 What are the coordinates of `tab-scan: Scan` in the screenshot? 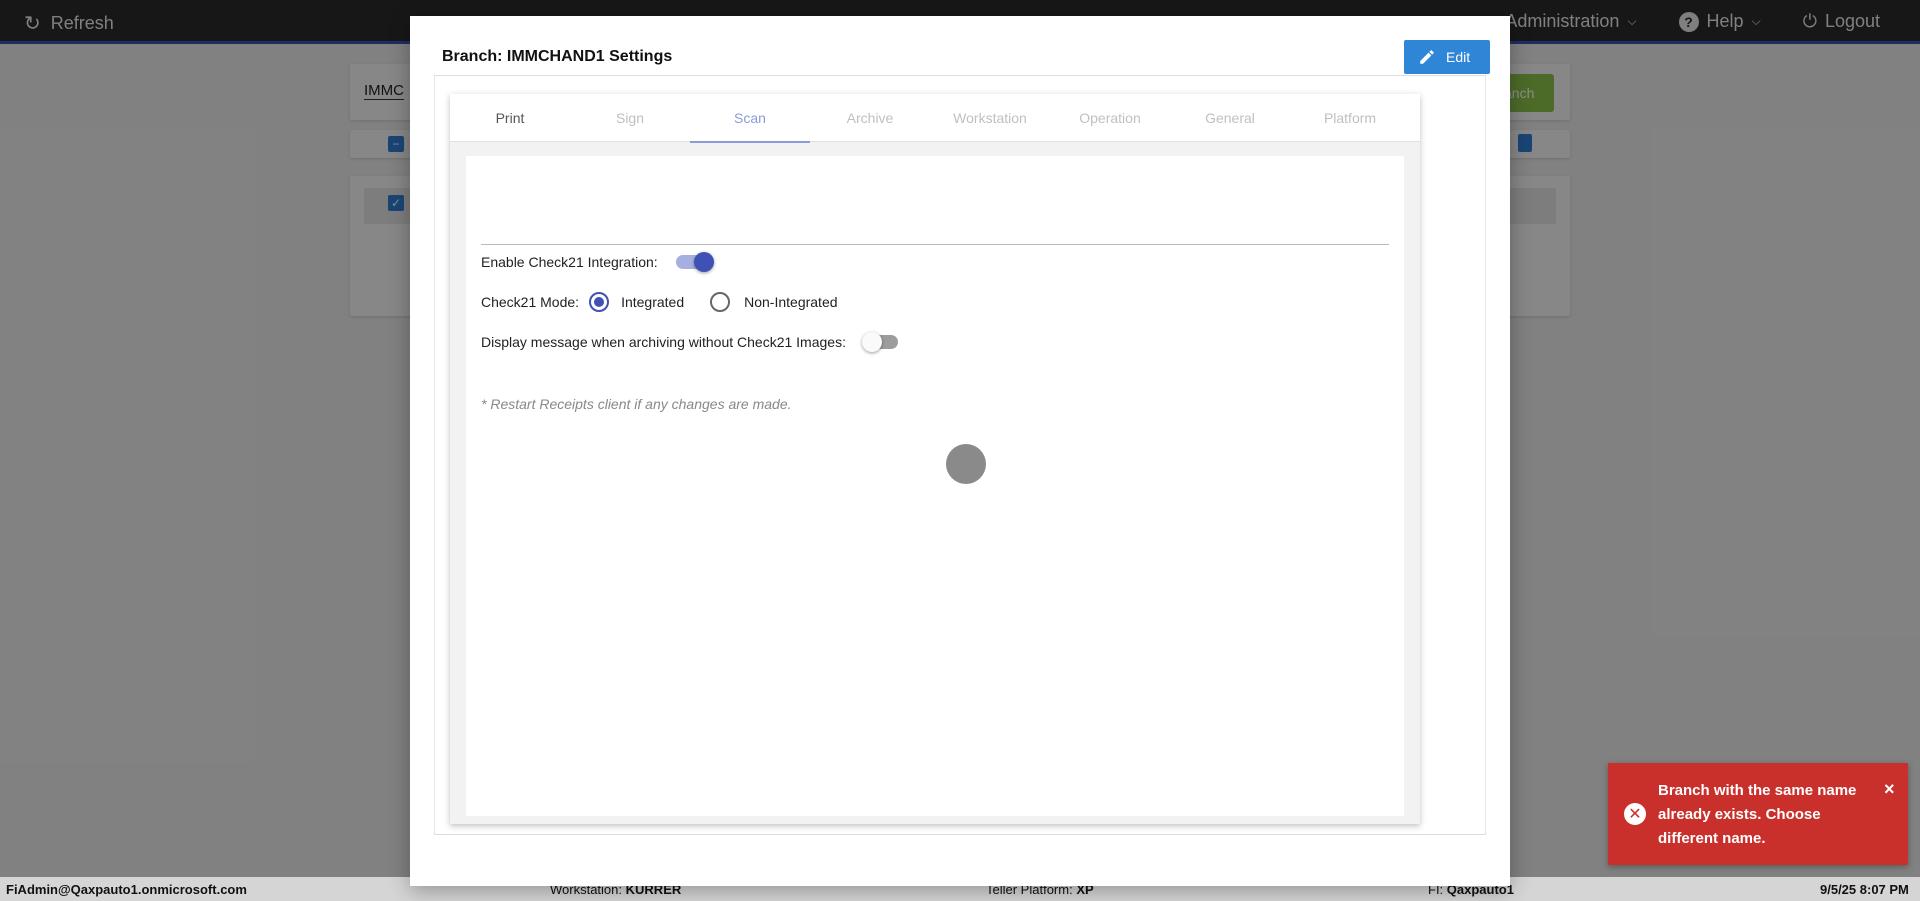 It's located at (750, 118).